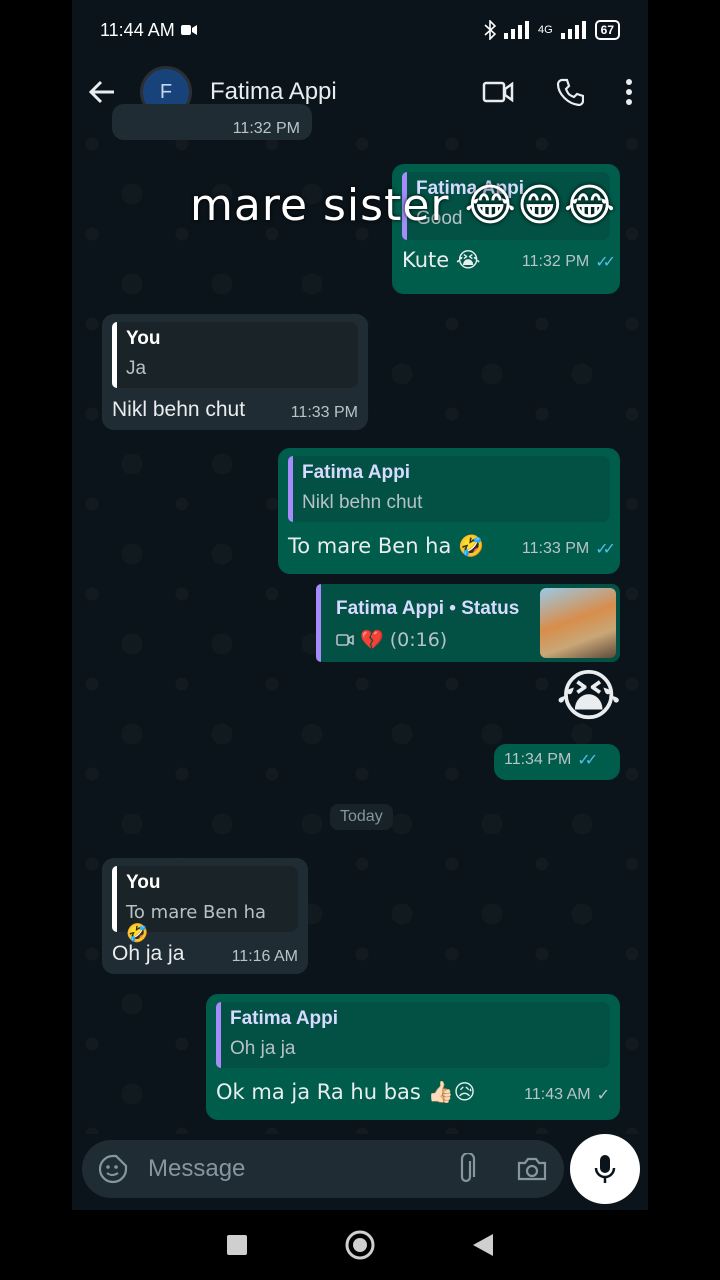 The width and height of the screenshot is (720, 1280). I want to click on message-meta: 11:33 PM ✓✓, so click(568, 549).